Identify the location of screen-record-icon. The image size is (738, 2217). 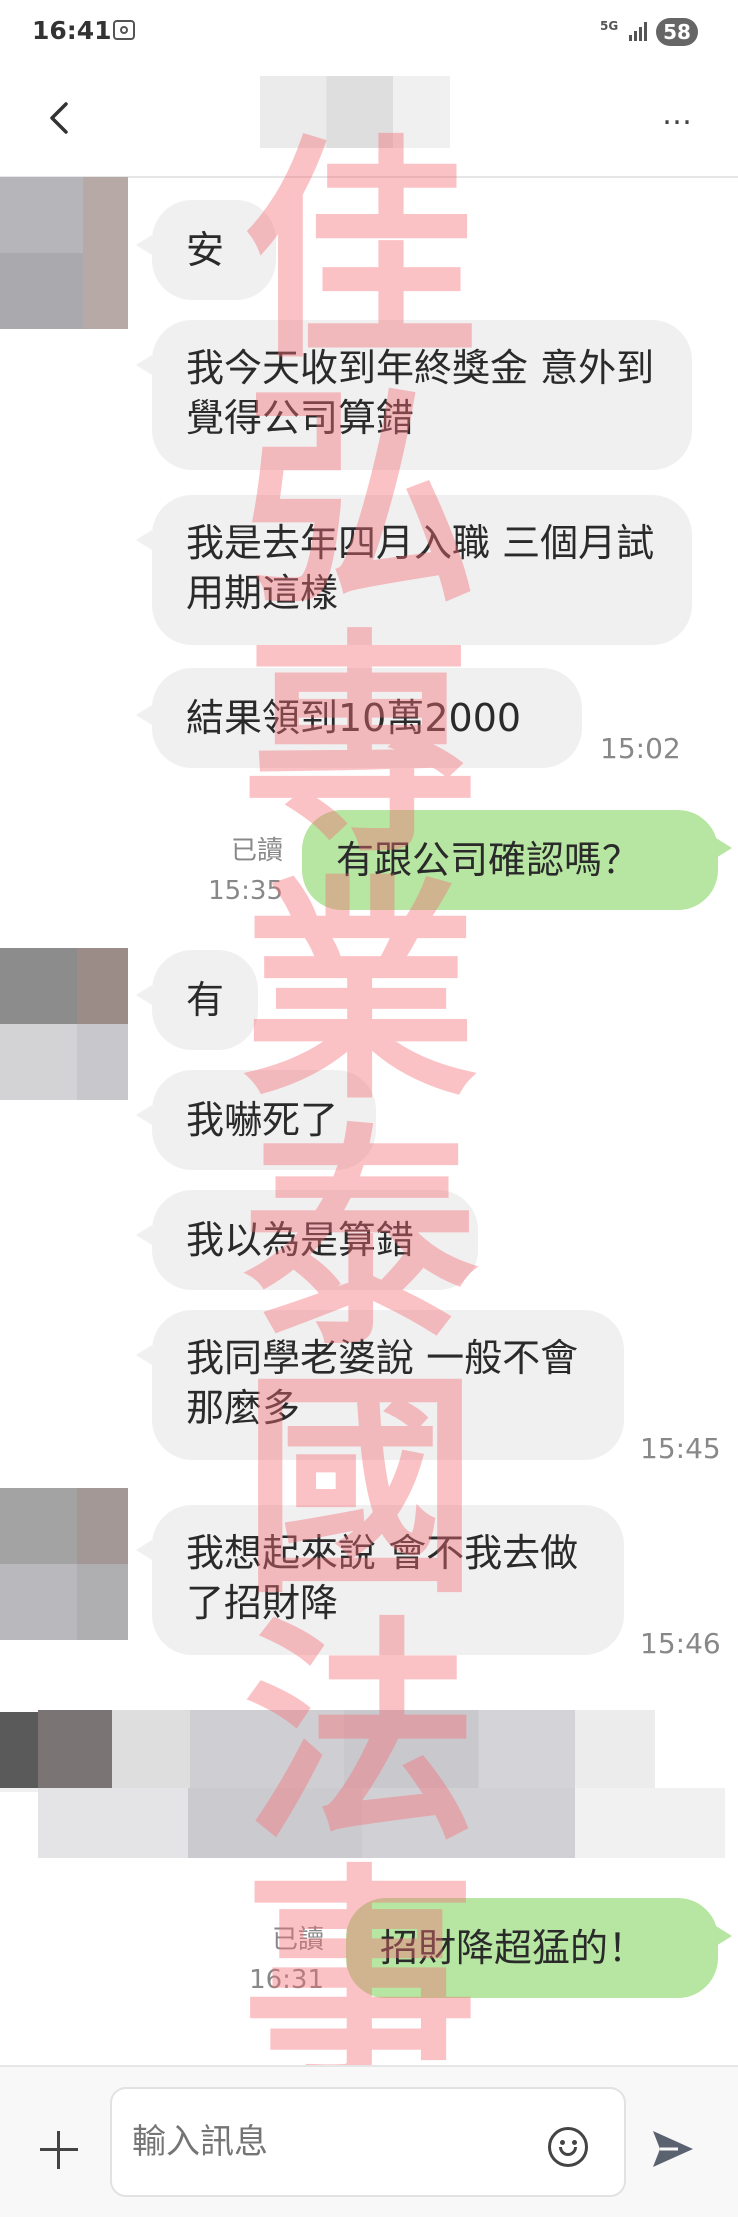
(124, 30).